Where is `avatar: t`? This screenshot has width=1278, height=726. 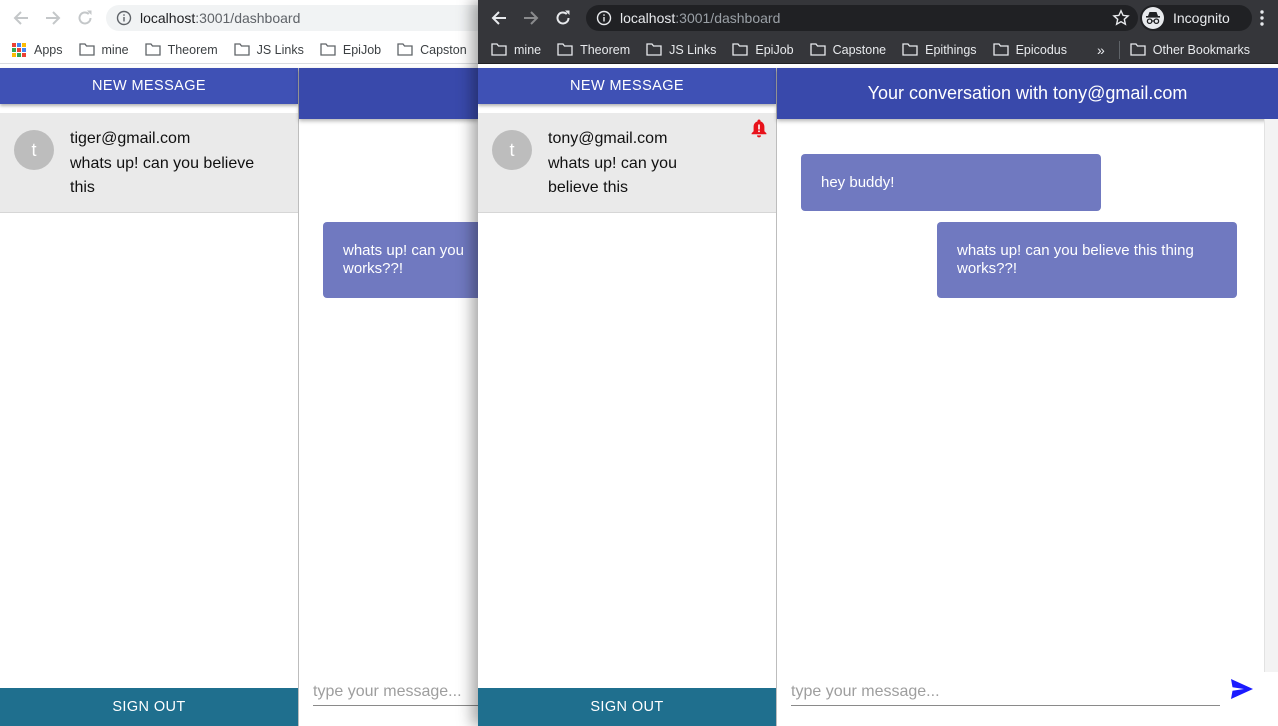
avatar: t is located at coordinates (512, 150).